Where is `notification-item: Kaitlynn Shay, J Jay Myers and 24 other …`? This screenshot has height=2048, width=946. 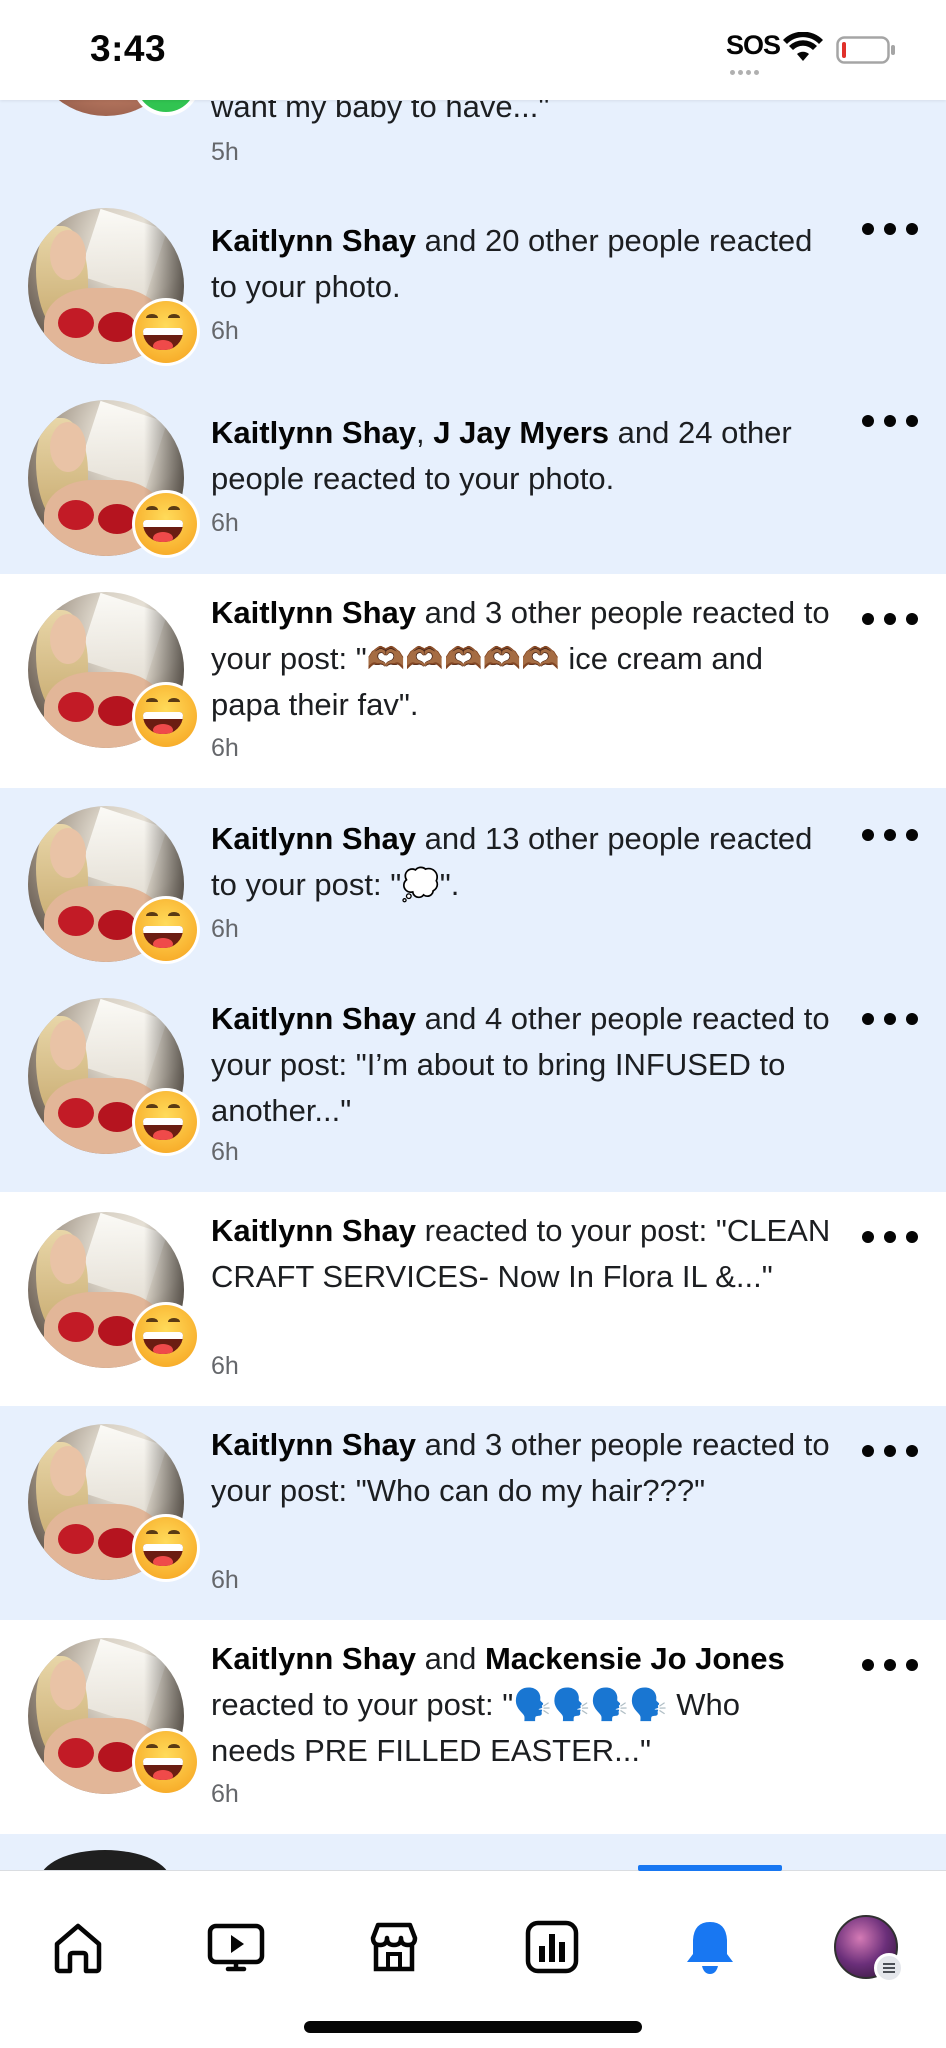
notification-item: Kaitlynn Shay, J Jay Myers and 24 other … is located at coordinates (473, 478).